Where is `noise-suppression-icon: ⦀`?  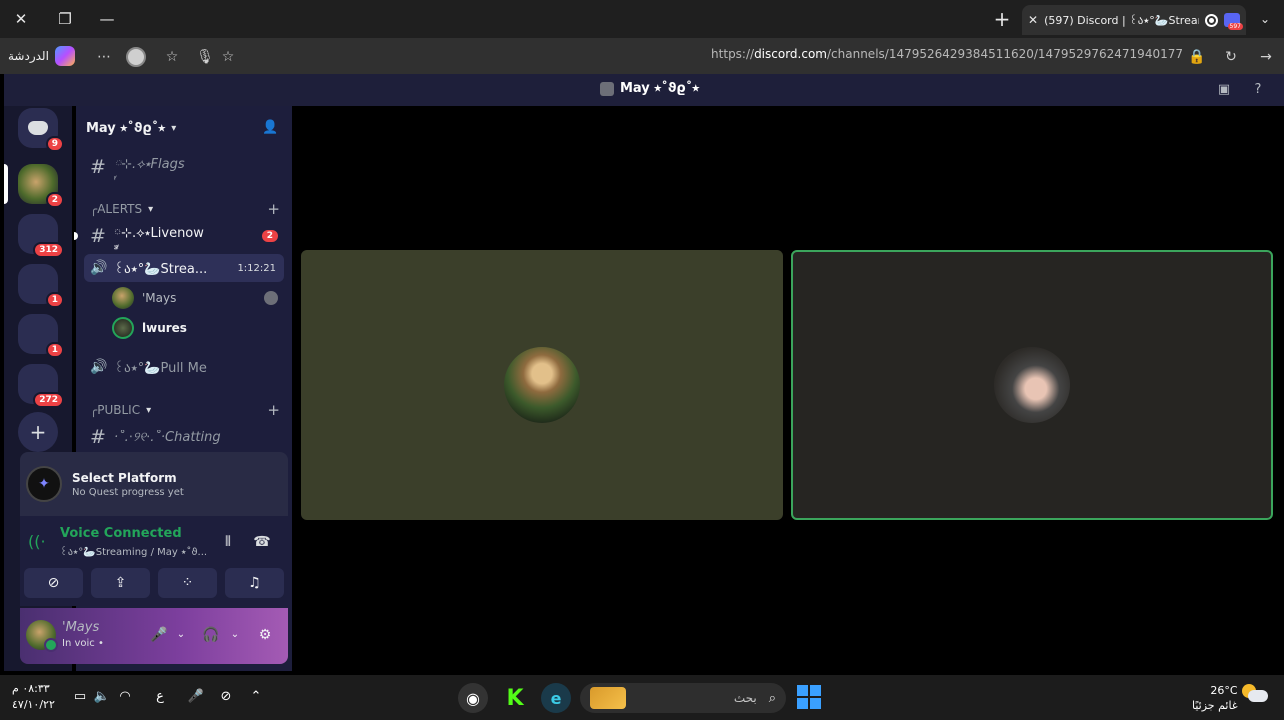 noise-suppression-icon: ⦀ is located at coordinates (228, 542).